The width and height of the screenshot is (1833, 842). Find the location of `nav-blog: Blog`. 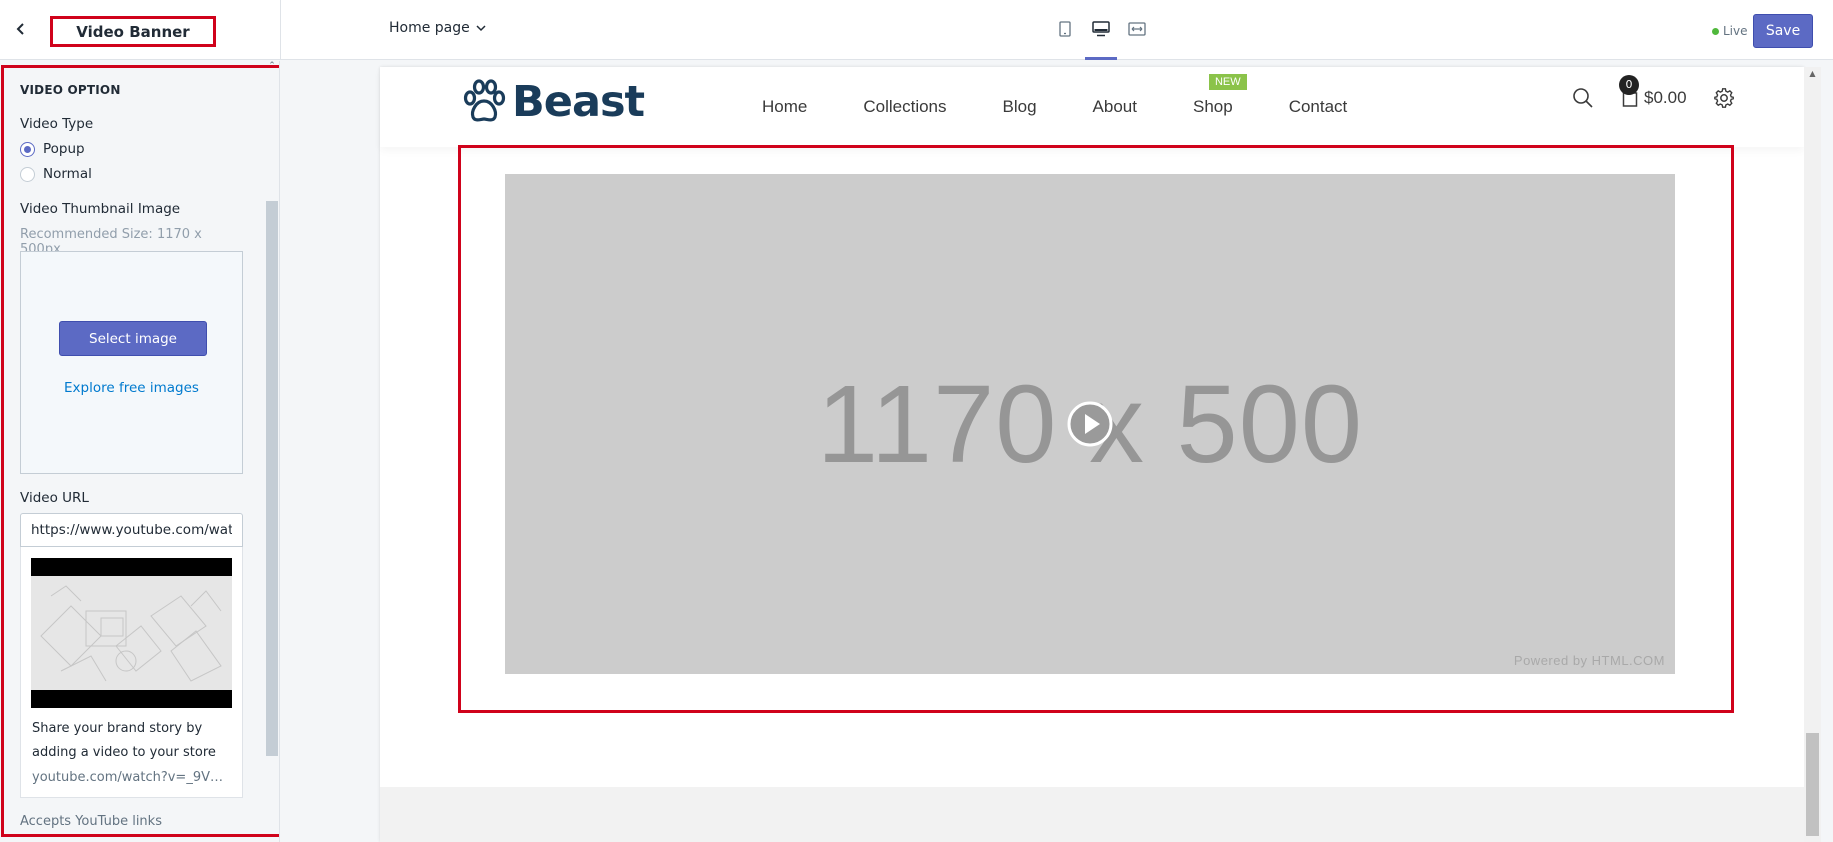

nav-blog: Blog is located at coordinates (1020, 107).